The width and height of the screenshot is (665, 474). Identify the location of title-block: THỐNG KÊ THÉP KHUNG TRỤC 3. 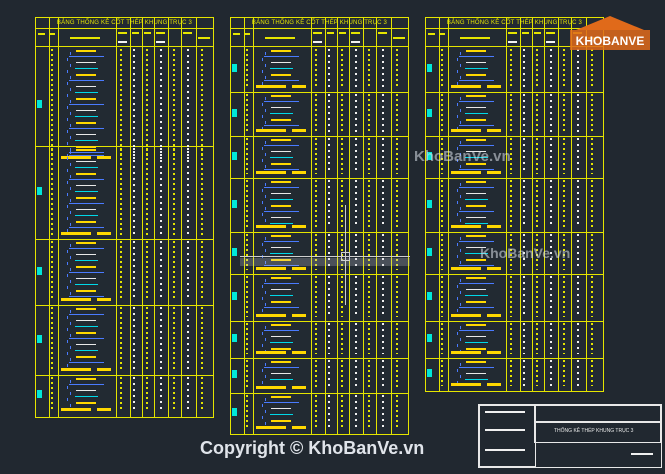
(570, 436).